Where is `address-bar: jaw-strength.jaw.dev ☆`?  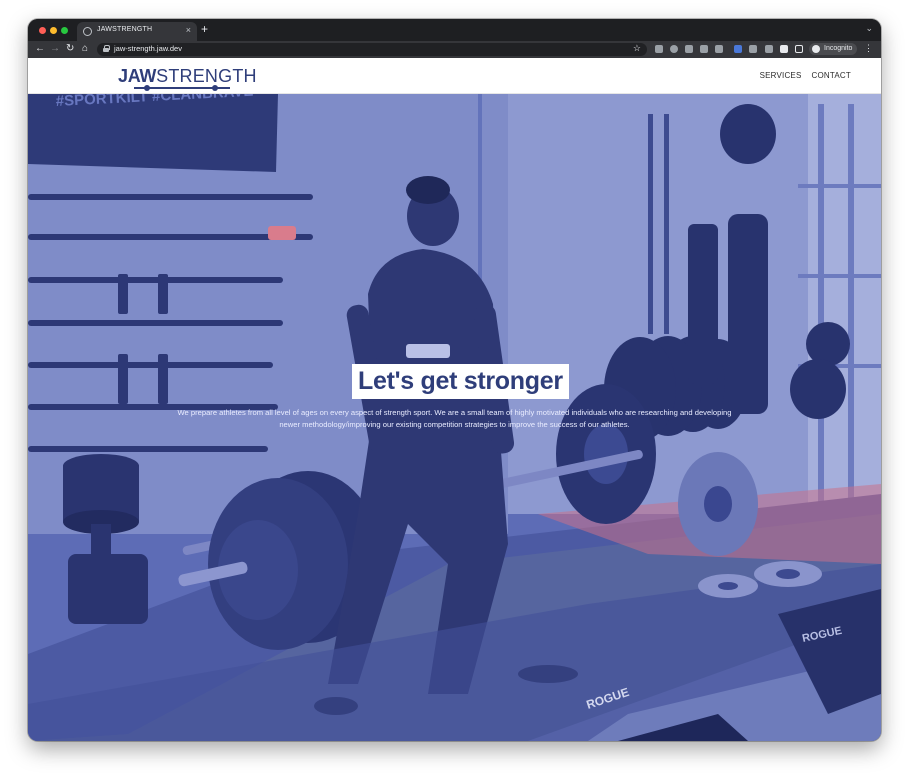
address-bar: jaw-strength.jaw.dev ☆ is located at coordinates (372, 49).